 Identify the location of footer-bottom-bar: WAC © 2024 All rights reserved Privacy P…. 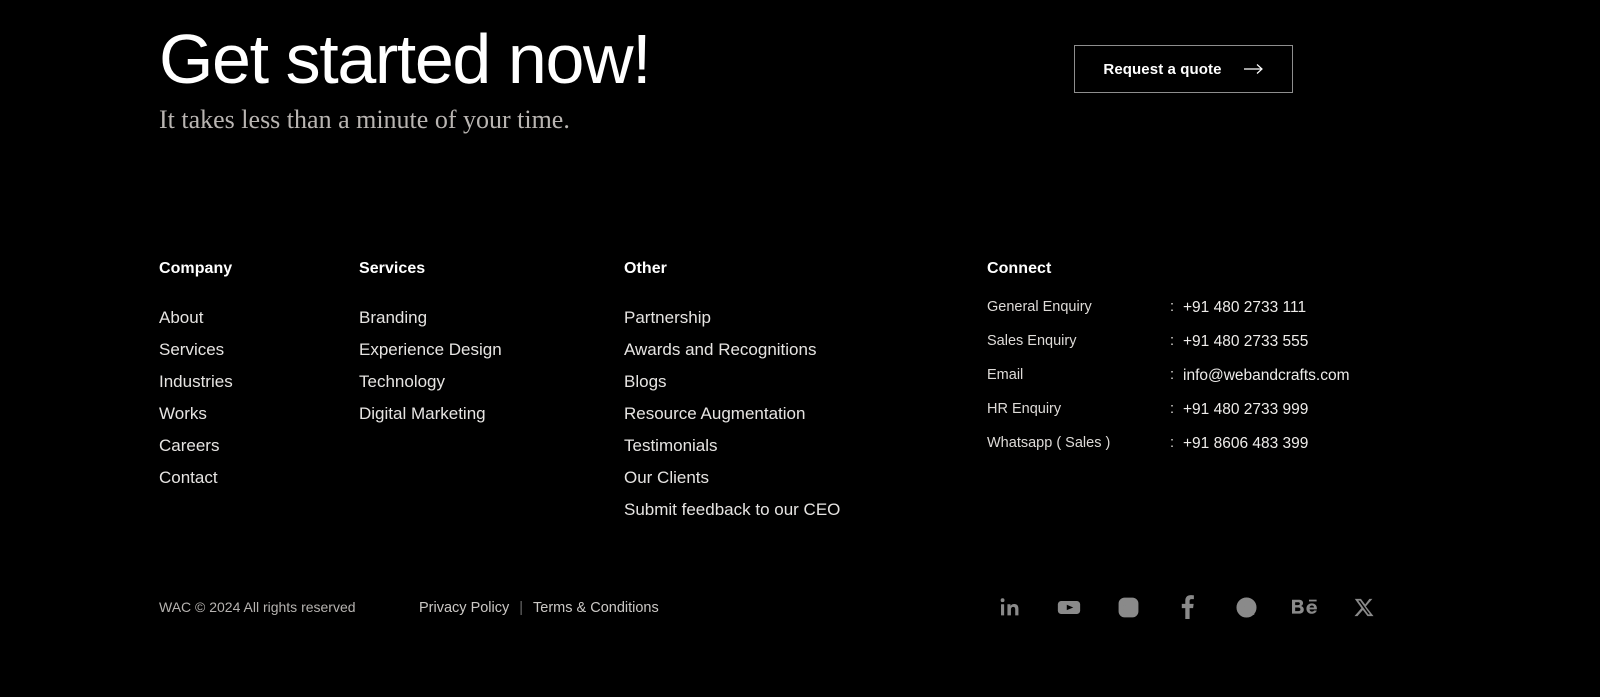
(800, 612).